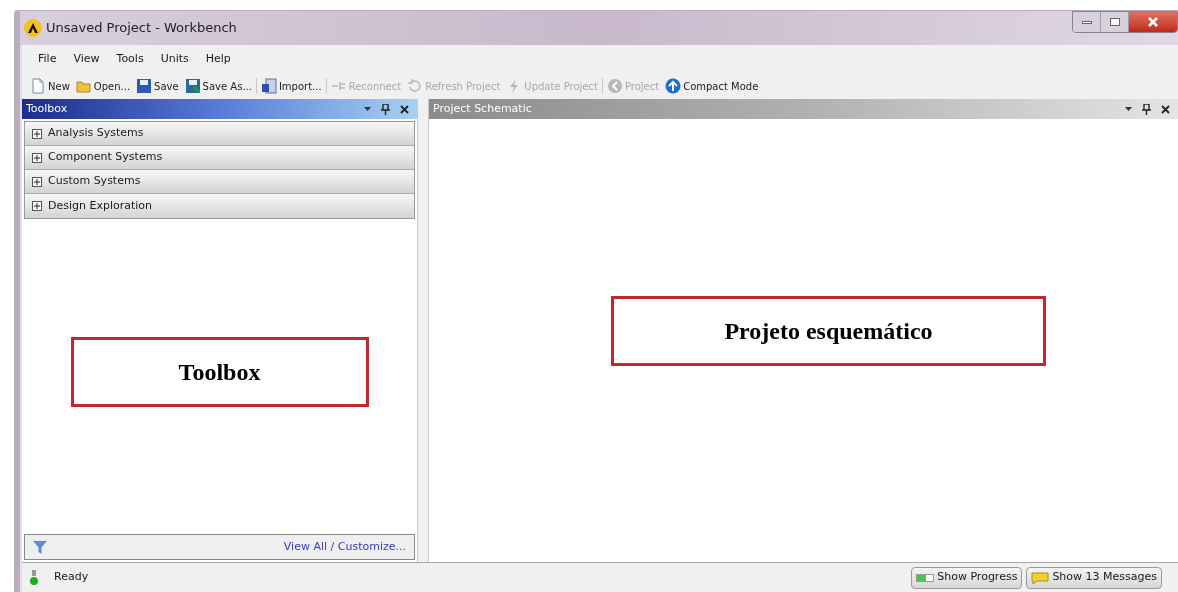 Image resolution: width=1178 pixels, height=592 pixels. Describe the element at coordinates (482, 108) in the screenshot. I see `panel-title: Project Schematic` at that location.